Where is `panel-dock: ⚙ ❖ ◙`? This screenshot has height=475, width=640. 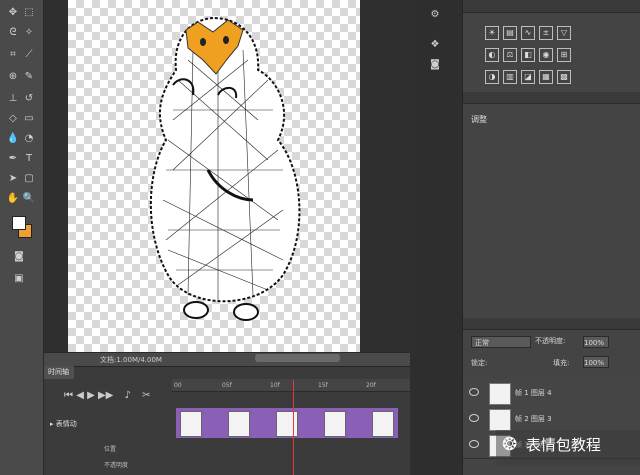 panel-dock: ⚙ ❖ ◙ is located at coordinates (436, 237).